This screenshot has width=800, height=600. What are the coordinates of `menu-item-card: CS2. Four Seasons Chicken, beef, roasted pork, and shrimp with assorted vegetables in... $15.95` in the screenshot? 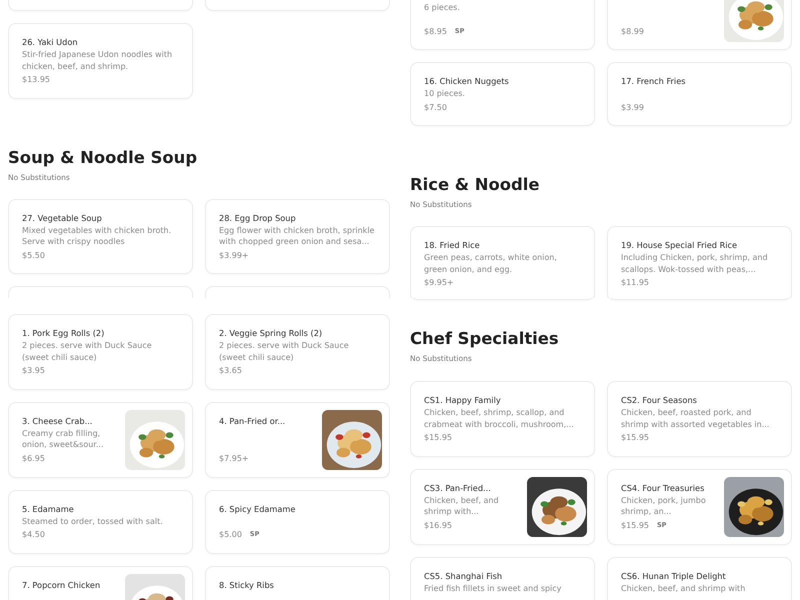 It's located at (699, 418).